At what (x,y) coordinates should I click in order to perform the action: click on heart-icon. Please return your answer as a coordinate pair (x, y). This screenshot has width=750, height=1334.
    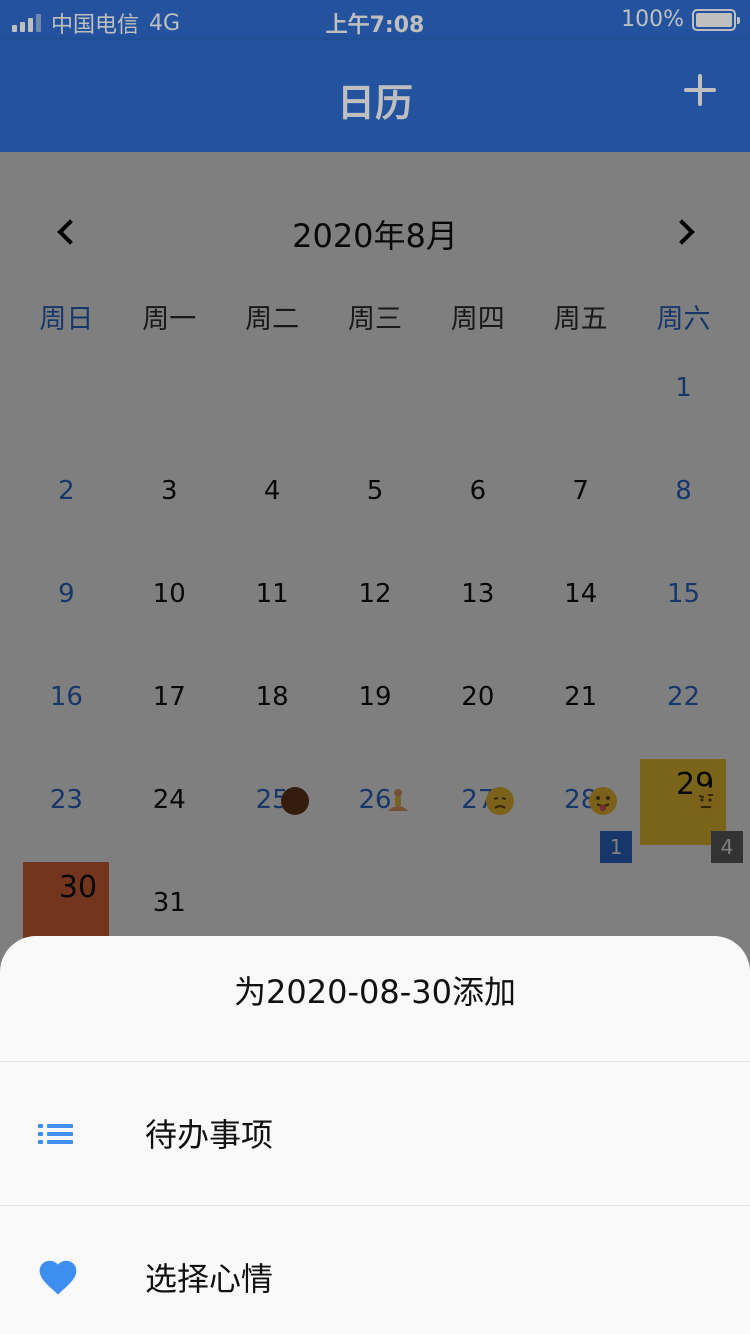
    Looking at the image, I should click on (58, 1278).